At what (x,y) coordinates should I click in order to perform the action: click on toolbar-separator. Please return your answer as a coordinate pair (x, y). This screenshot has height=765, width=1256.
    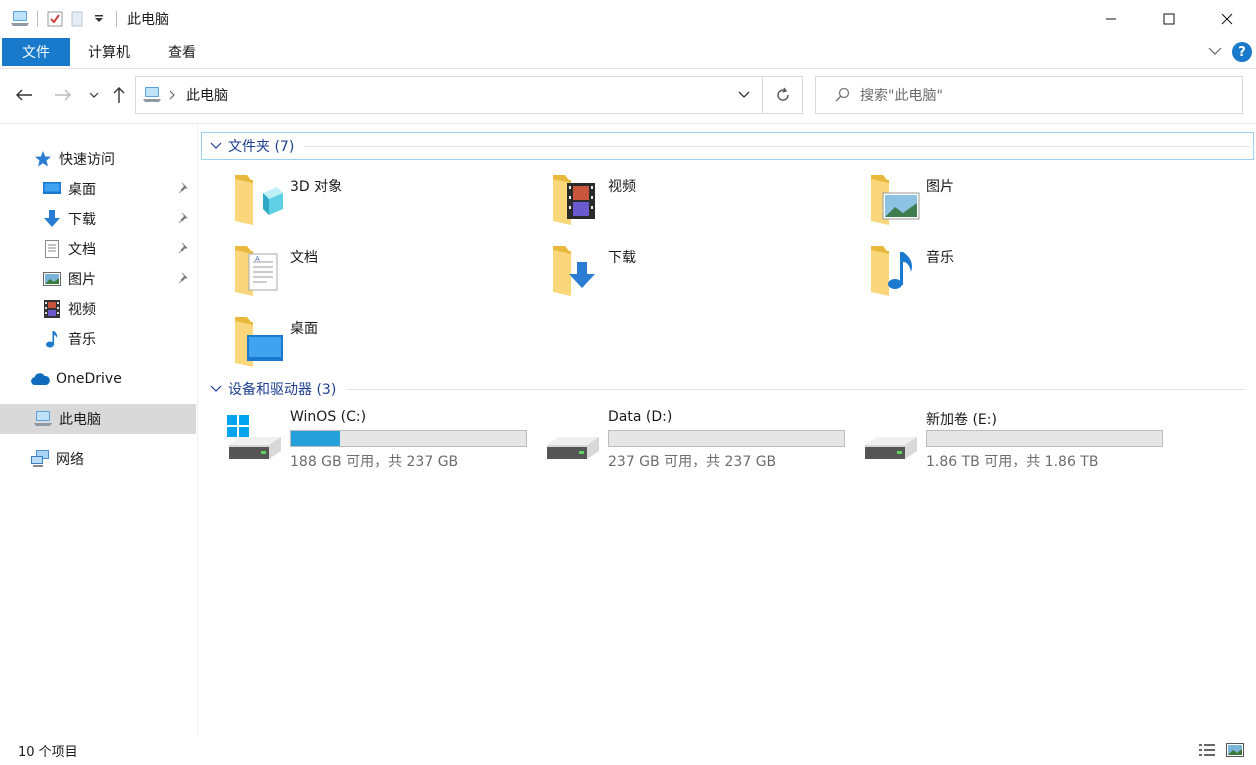
    Looking at the image, I should click on (116, 19).